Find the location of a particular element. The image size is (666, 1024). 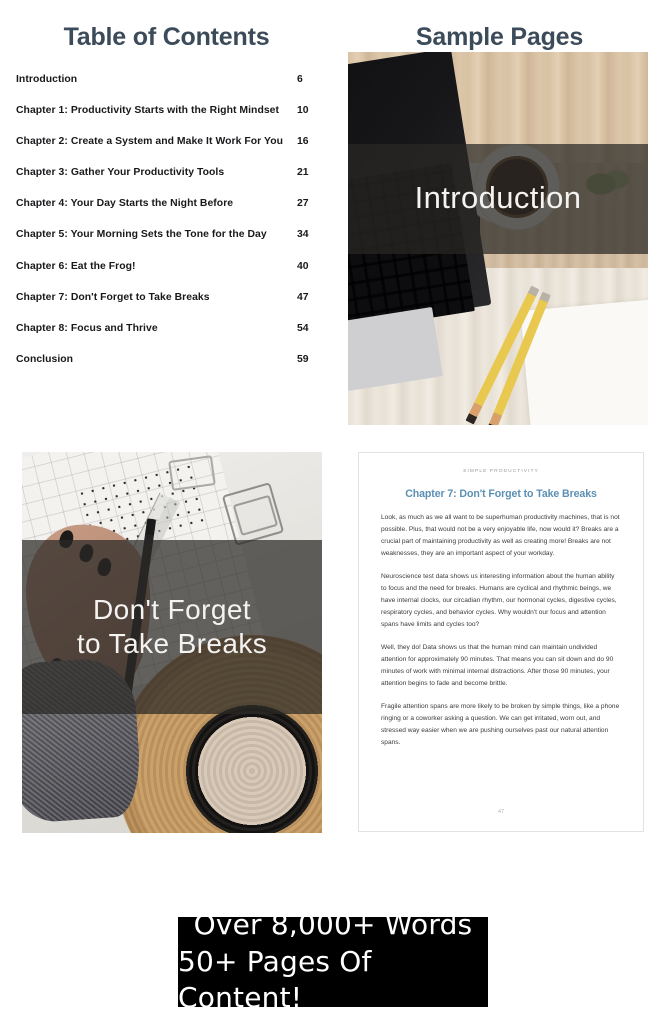

toc-entry-page-number: 10 is located at coordinates (303, 110).